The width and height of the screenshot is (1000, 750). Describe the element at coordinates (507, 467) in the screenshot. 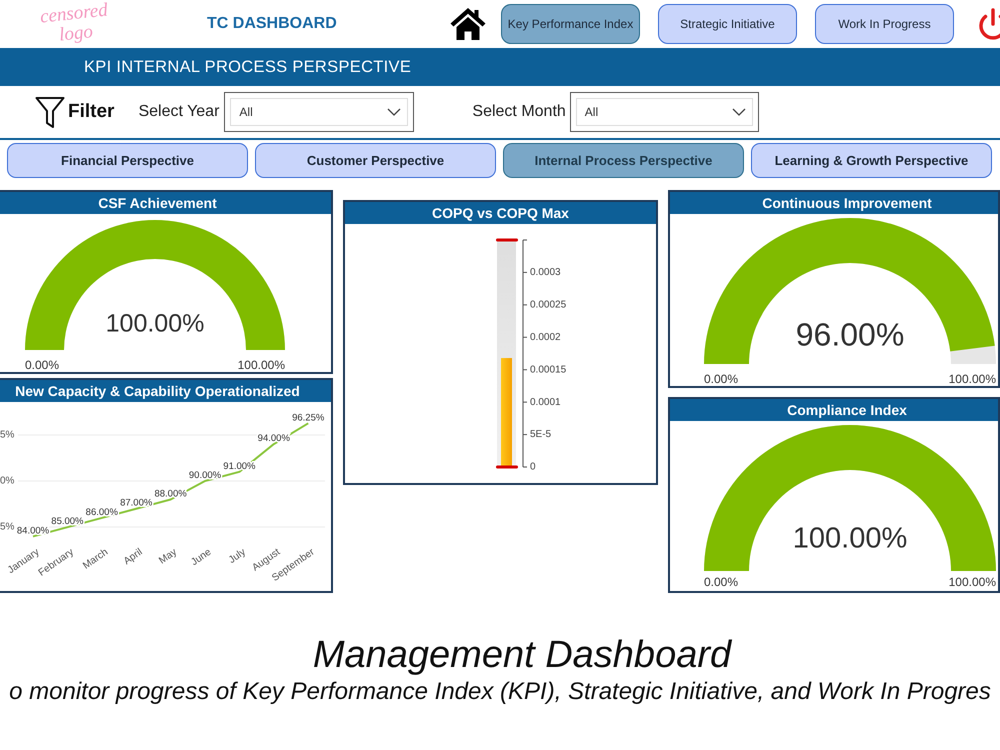

I see `min-marker` at that location.